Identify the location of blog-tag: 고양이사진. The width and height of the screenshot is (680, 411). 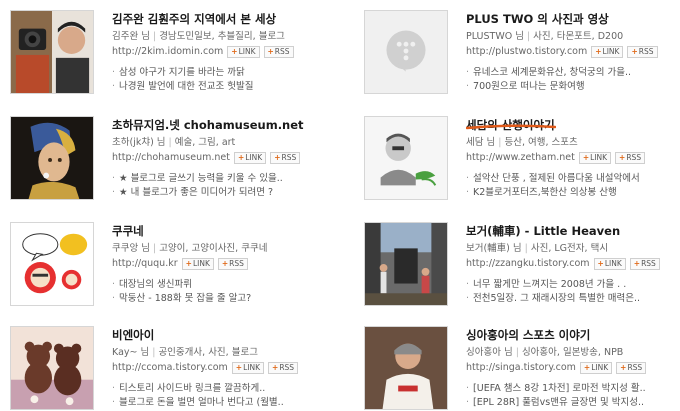
(213, 248).